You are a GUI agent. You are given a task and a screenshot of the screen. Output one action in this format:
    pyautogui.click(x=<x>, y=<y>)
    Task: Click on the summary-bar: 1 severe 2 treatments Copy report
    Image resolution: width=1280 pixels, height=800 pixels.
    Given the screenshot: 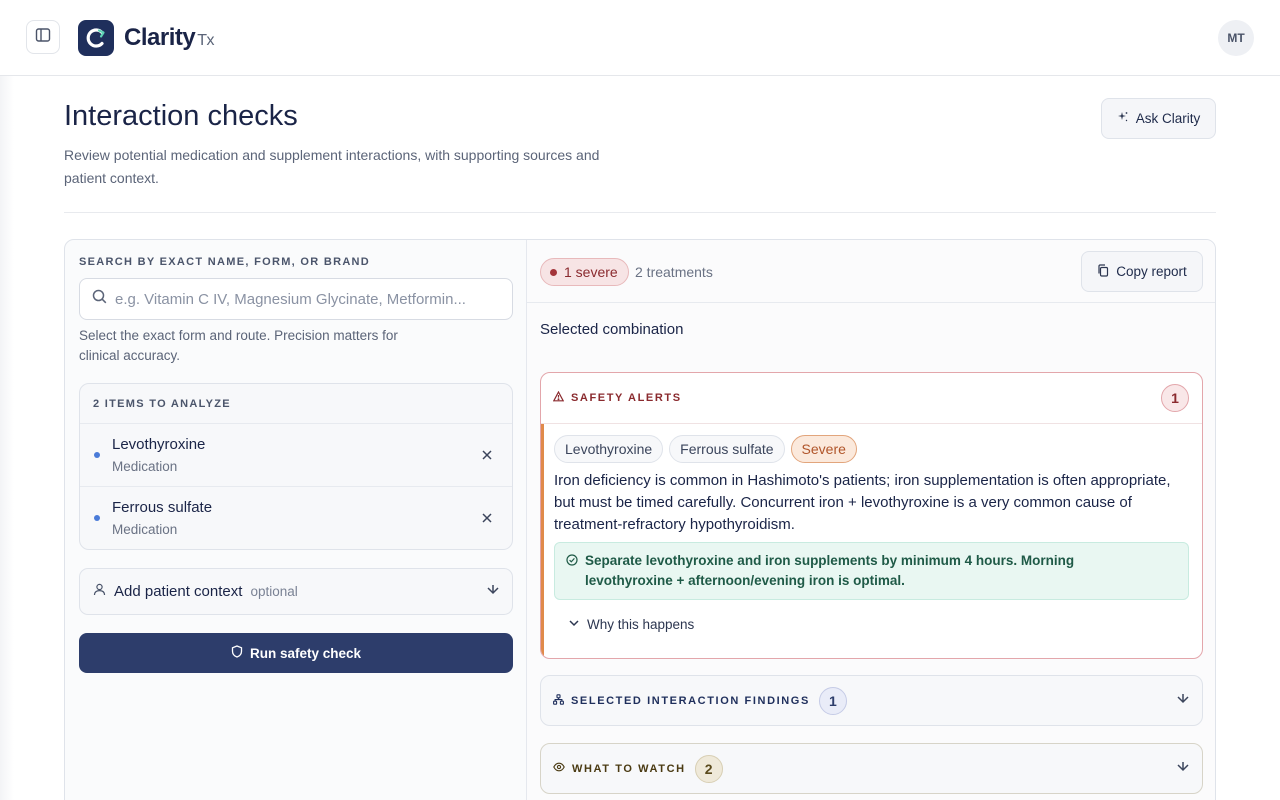 What is the action you would take?
    pyautogui.click(x=871, y=271)
    